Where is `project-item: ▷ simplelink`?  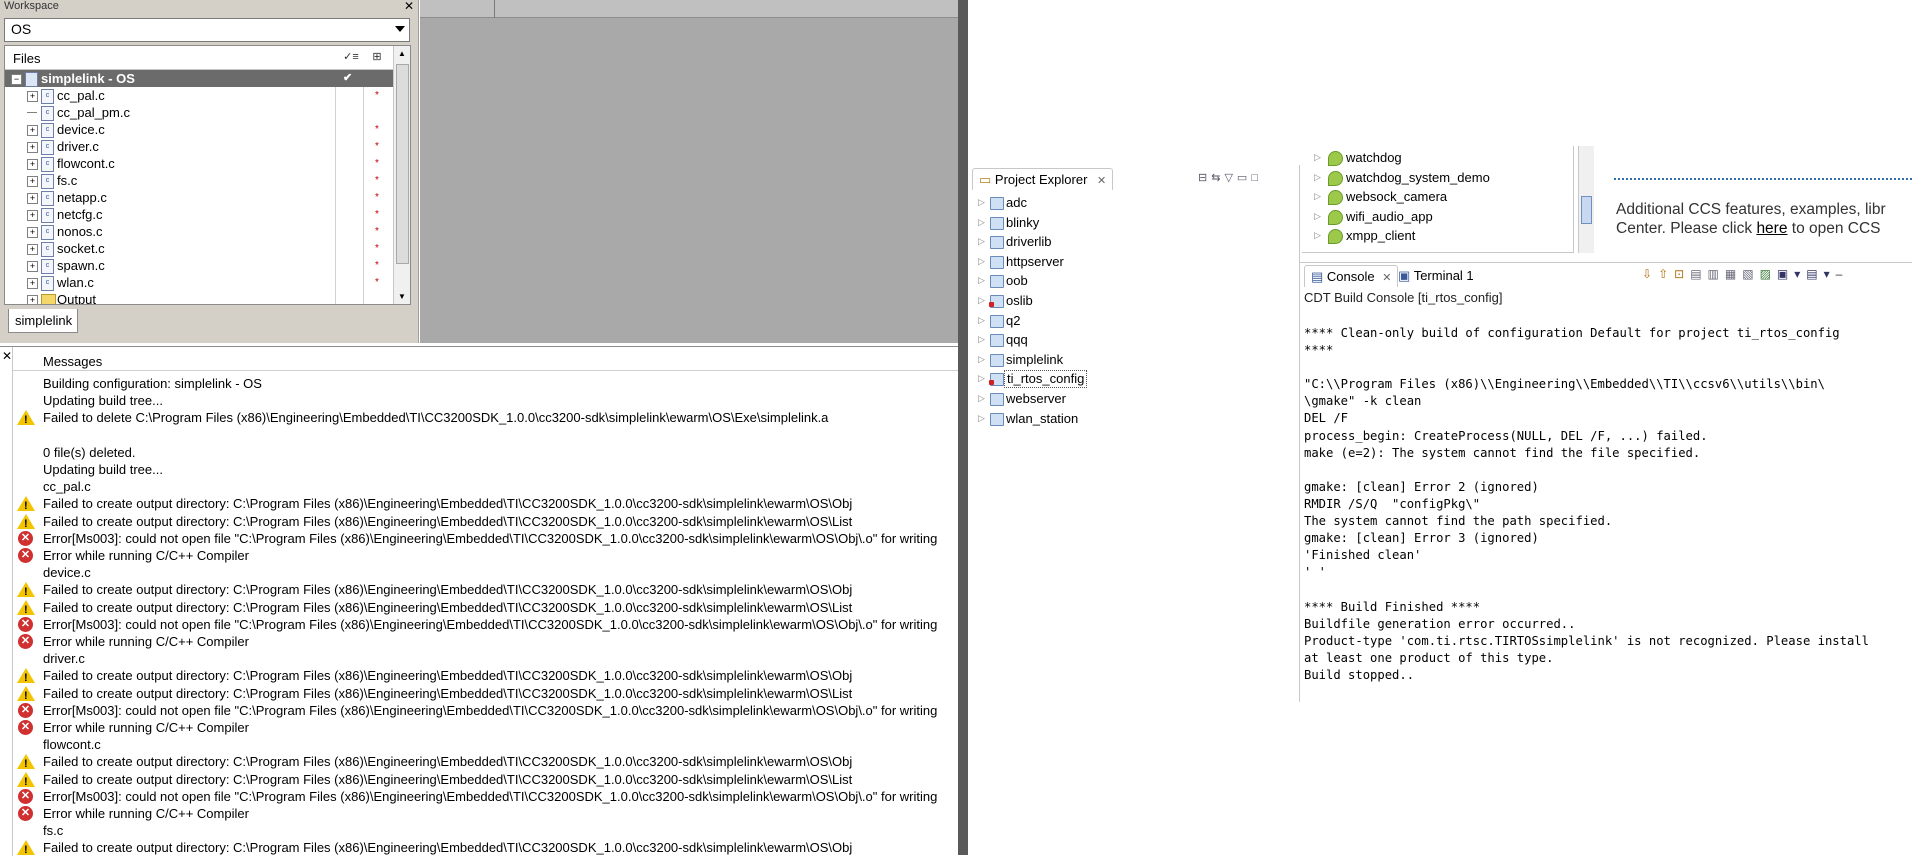 project-item: ▷ simplelink is located at coordinates (1133, 360).